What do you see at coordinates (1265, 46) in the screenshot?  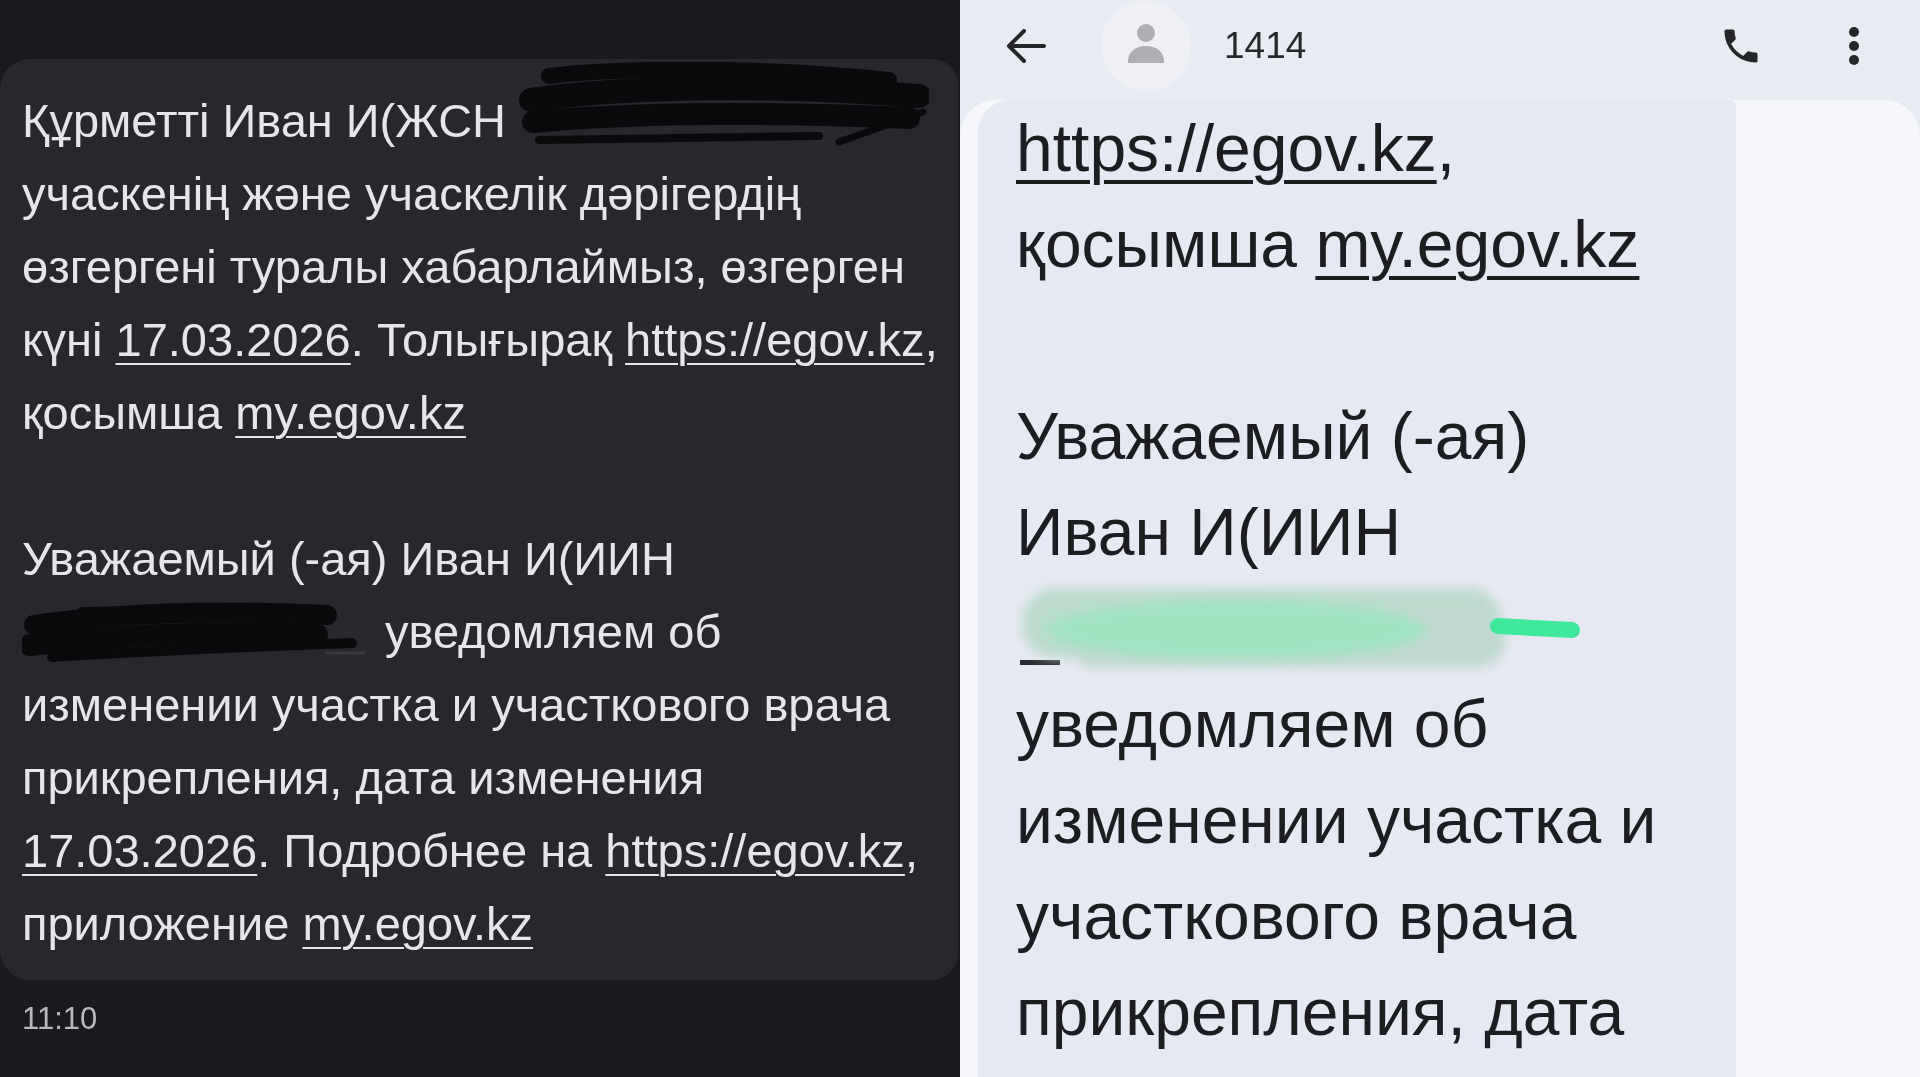 I see `conversation-title: 1414` at bounding box center [1265, 46].